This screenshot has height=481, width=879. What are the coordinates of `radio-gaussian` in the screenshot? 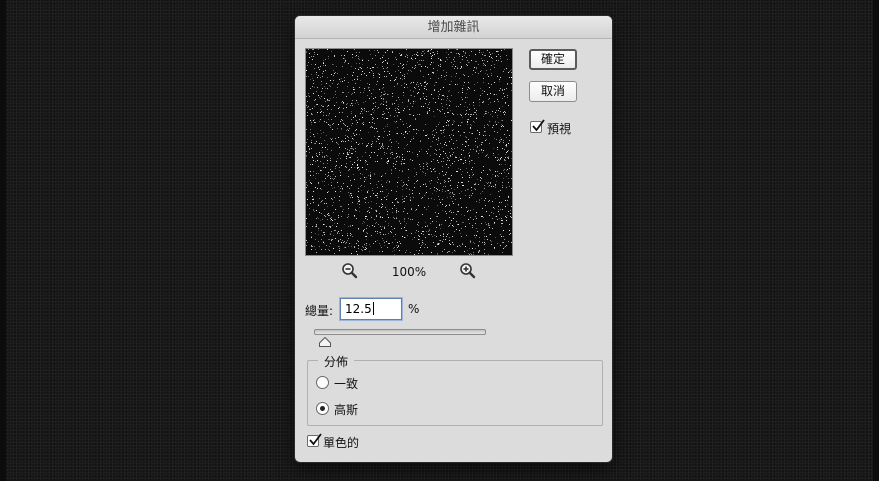 It's located at (322, 408).